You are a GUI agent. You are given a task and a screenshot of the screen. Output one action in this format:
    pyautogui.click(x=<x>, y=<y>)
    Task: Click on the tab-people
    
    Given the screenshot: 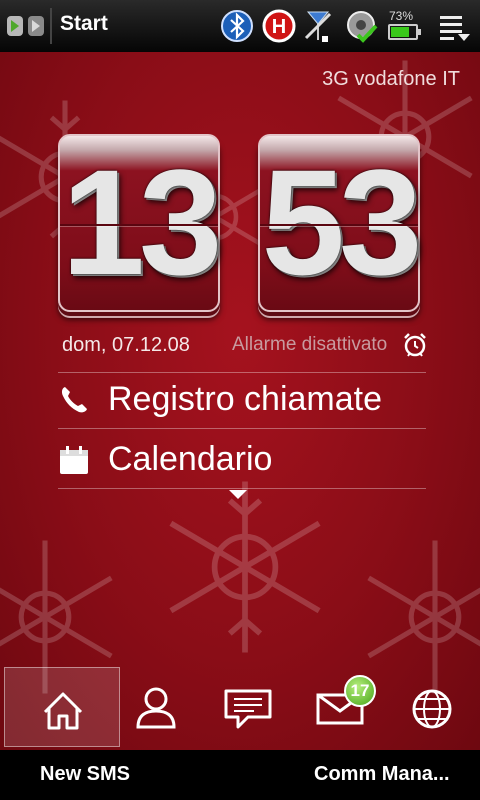 What is the action you would take?
    pyautogui.click(x=156, y=707)
    